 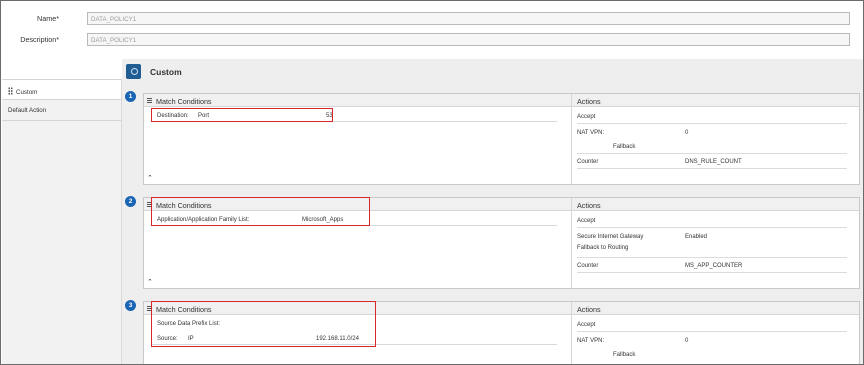 I want to click on action-value: DNS_RULE_COUNT, so click(x=713, y=162).